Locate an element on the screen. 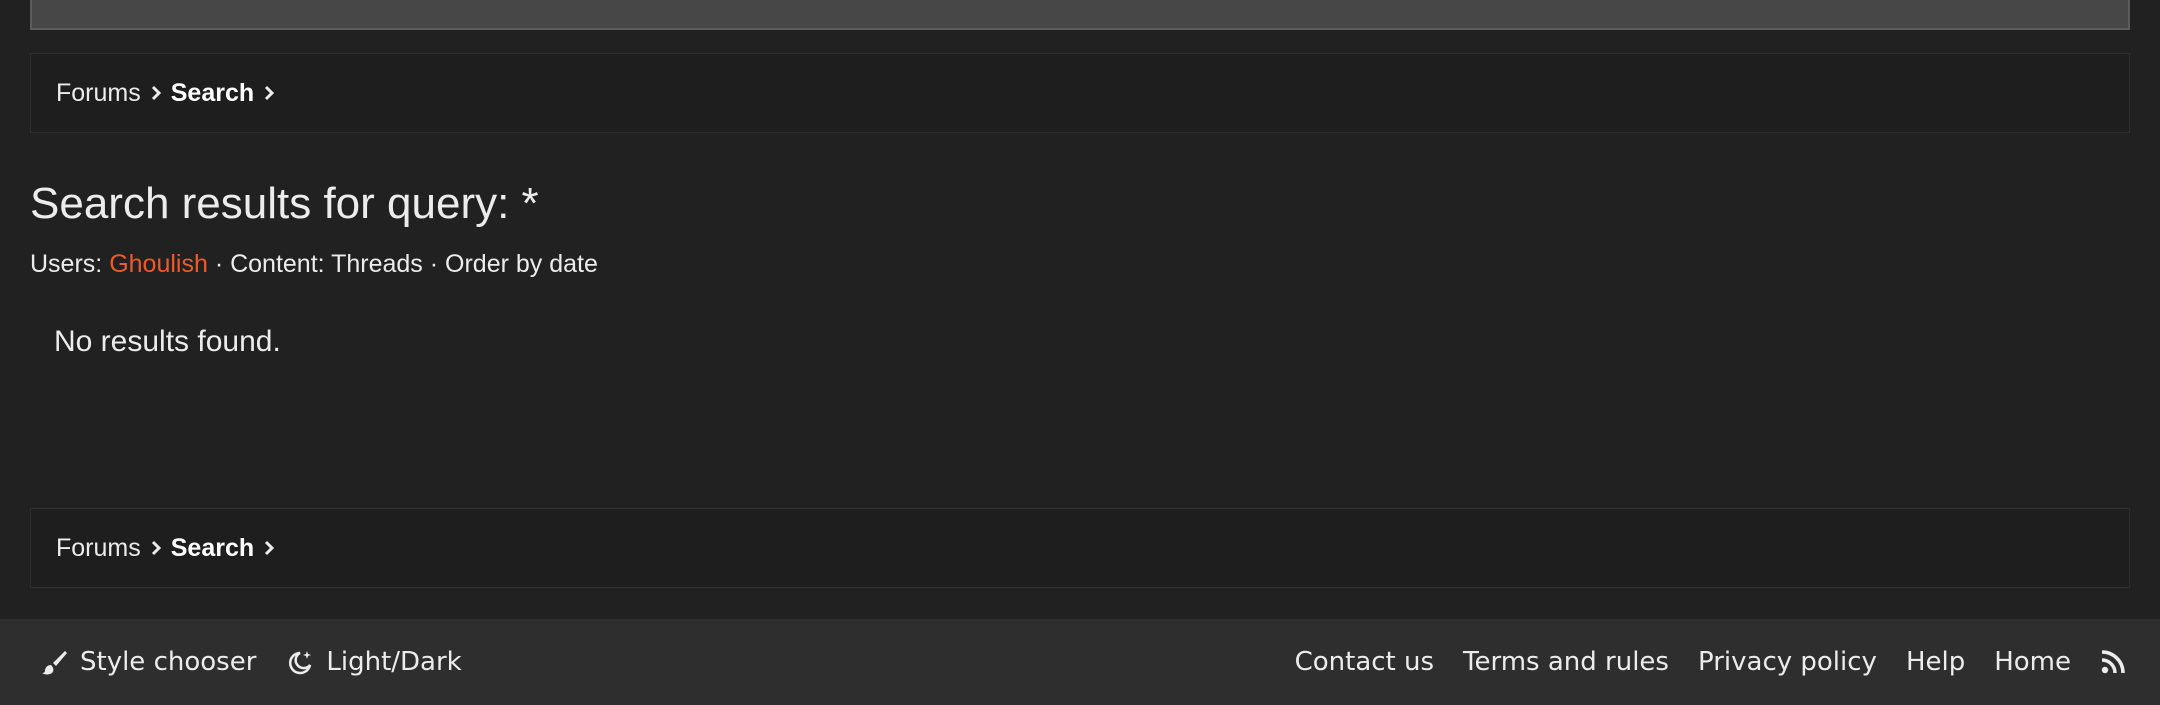  no-results-message: No results found. is located at coordinates (167, 341).